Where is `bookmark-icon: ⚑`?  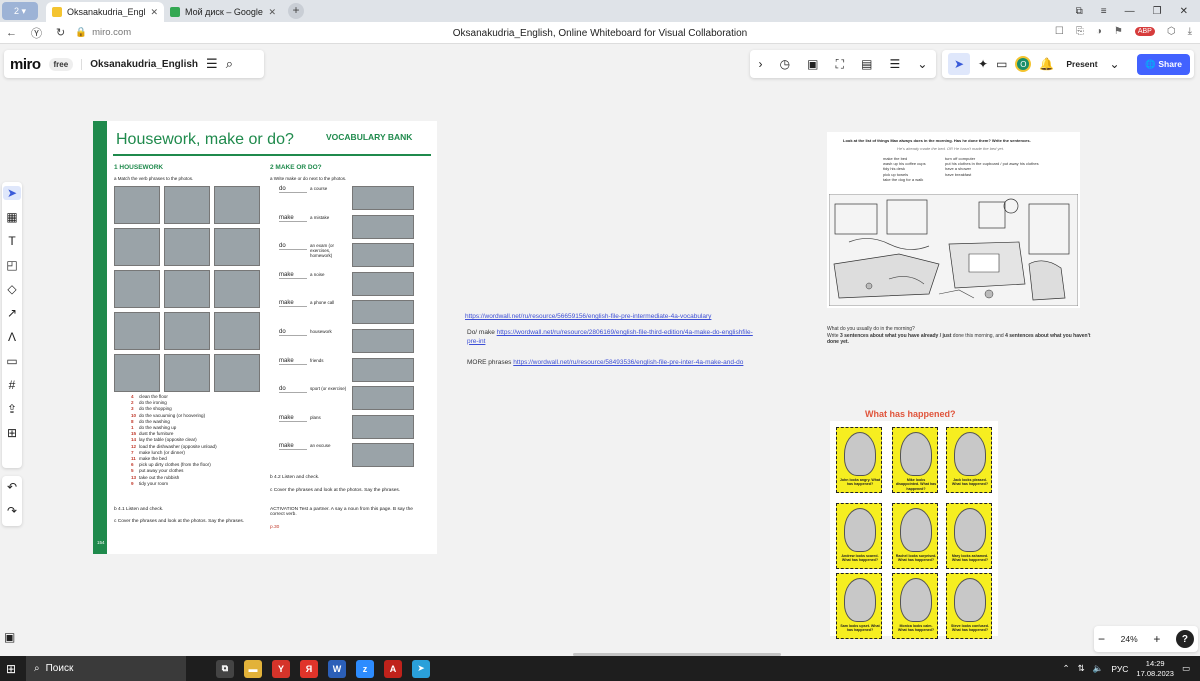 bookmark-icon: ⚑ is located at coordinates (1118, 31).